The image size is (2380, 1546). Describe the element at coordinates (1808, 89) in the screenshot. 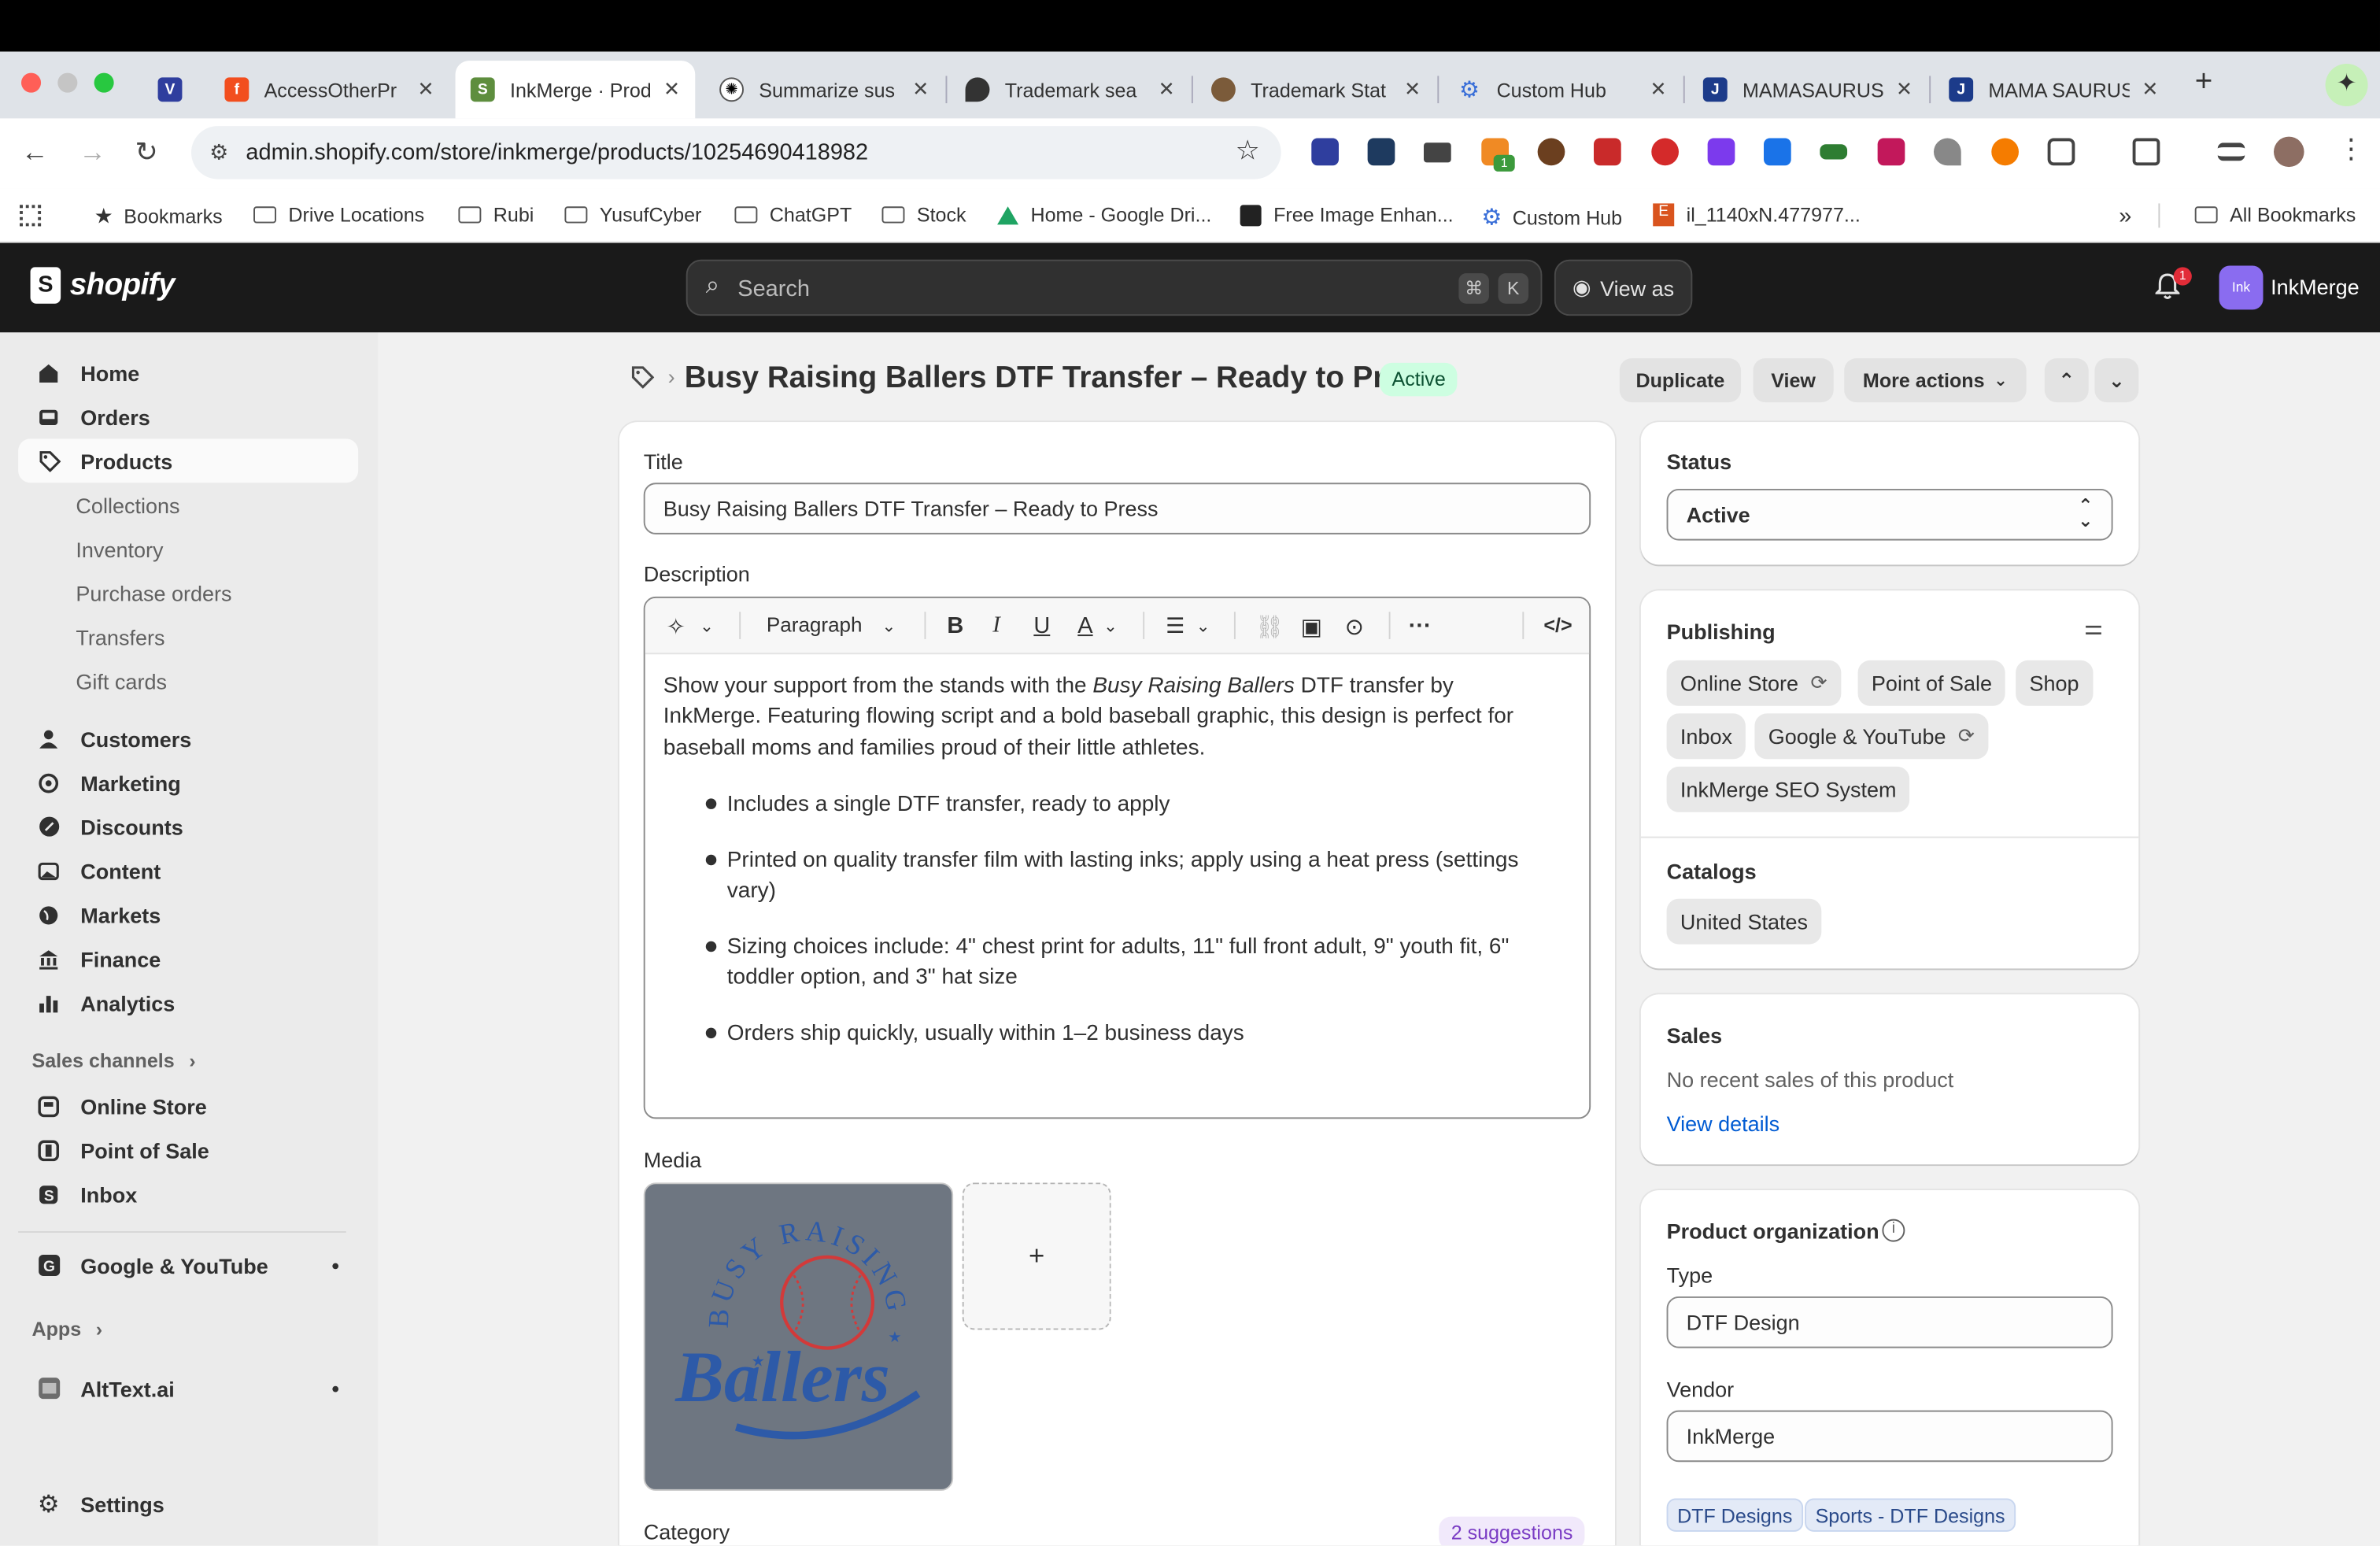

I see `browser-tab: J MAMASAURUS ✕` at that location.